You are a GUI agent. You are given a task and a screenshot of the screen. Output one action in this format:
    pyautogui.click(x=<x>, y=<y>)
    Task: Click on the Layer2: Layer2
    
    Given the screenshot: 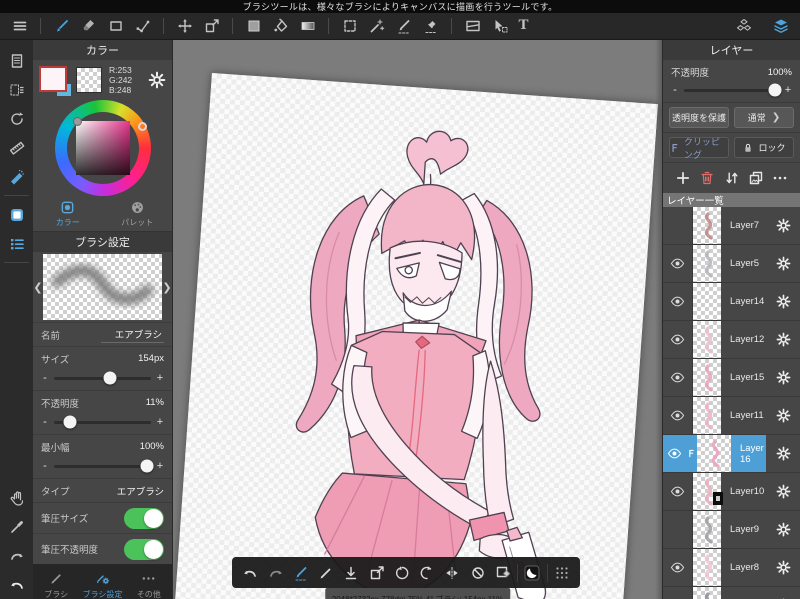 What is the action you would take?
    pyautogui.click(x=731, y=593)
    